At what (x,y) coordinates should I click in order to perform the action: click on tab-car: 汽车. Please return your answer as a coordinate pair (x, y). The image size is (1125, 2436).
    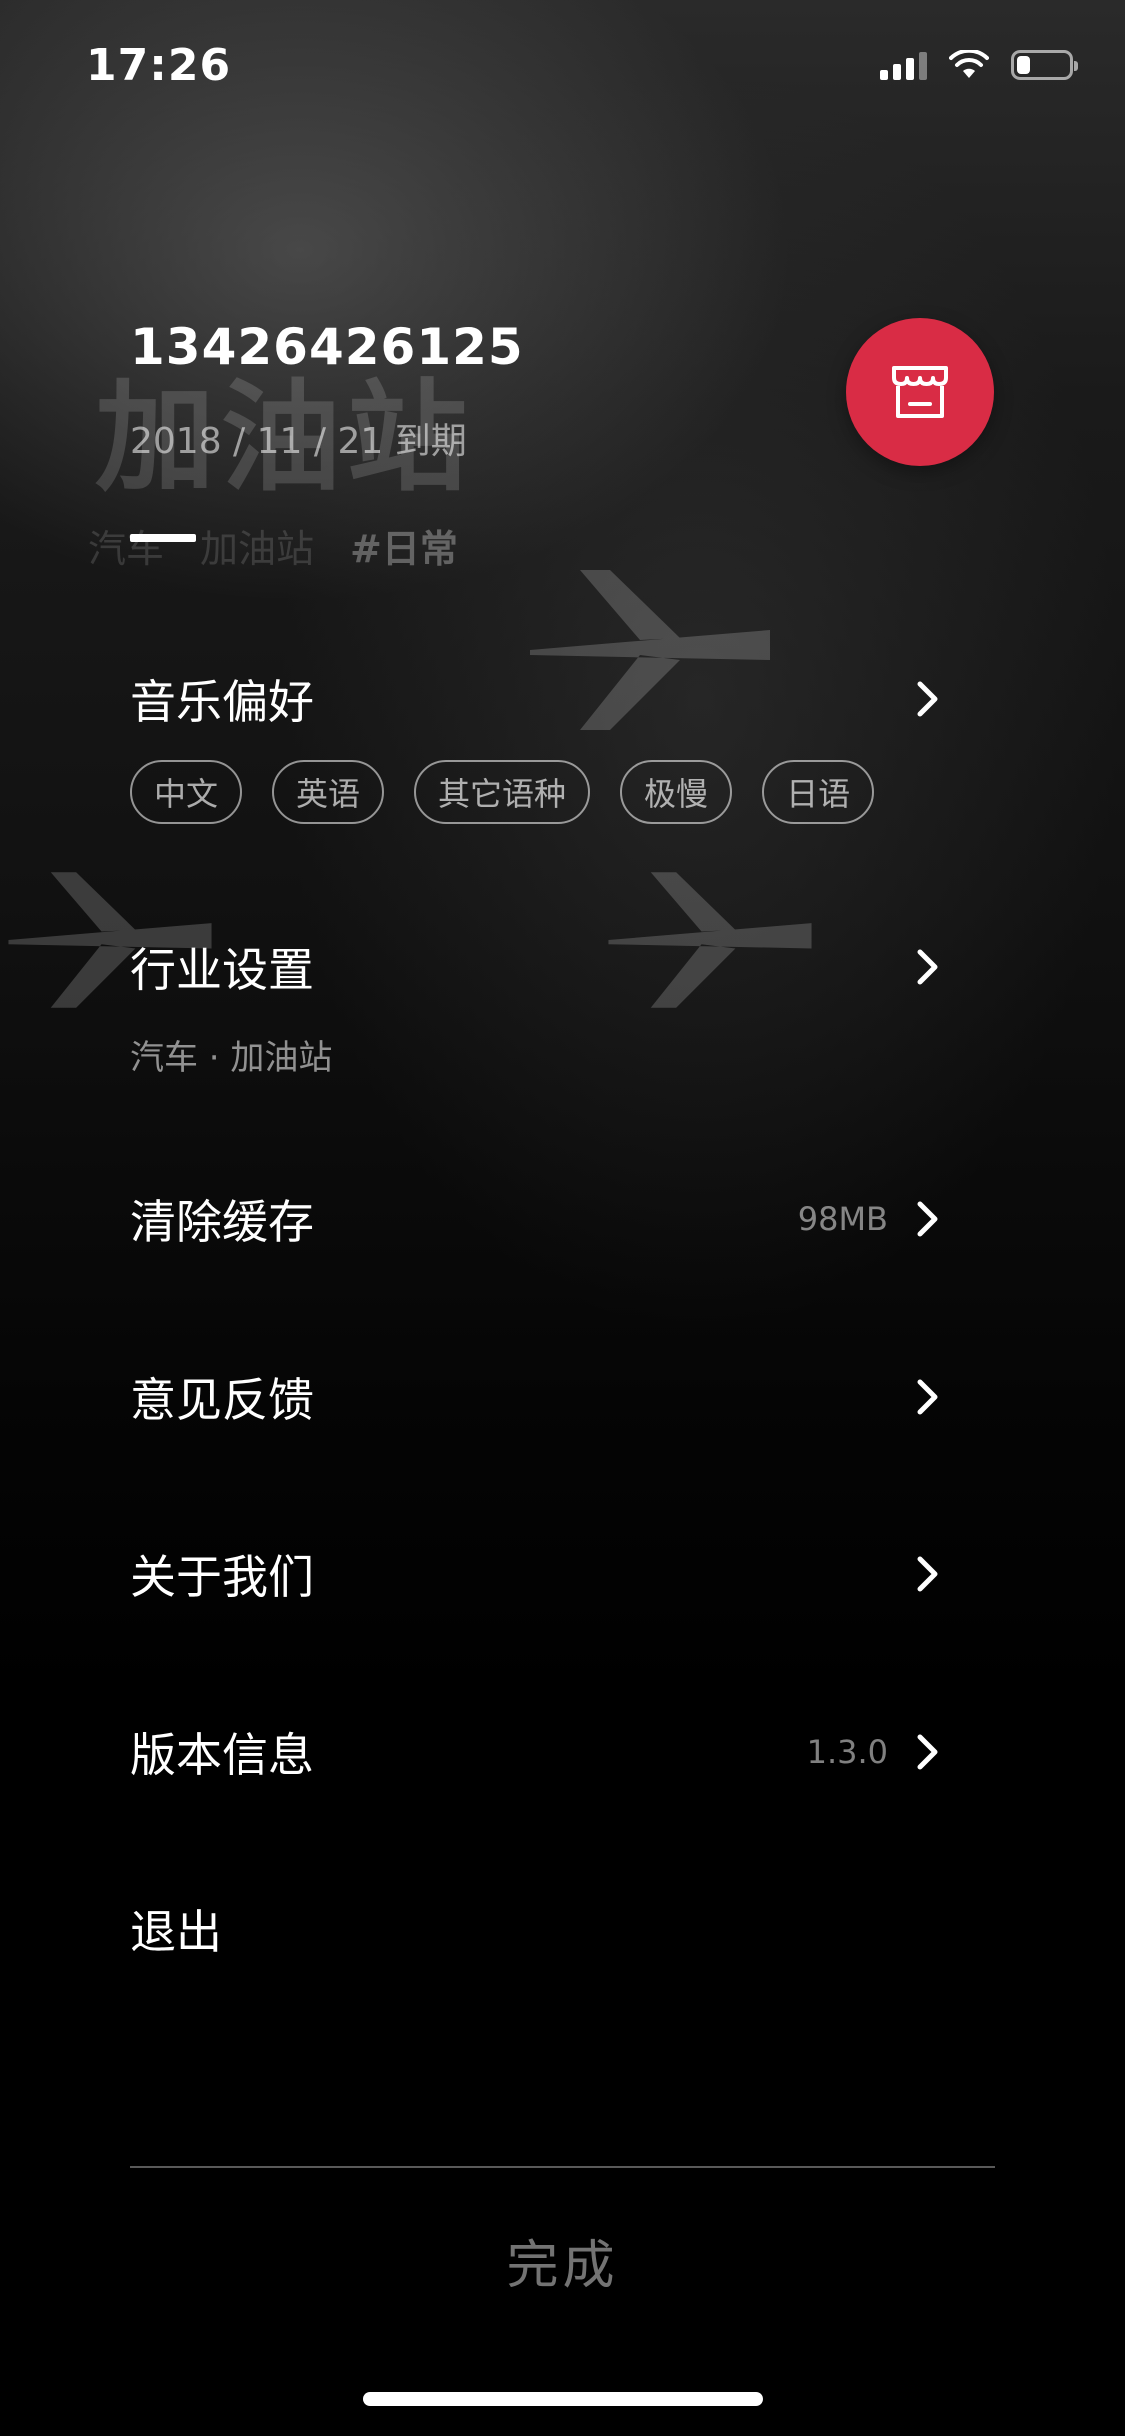
    Looking at the image, I should click on (126, 545).